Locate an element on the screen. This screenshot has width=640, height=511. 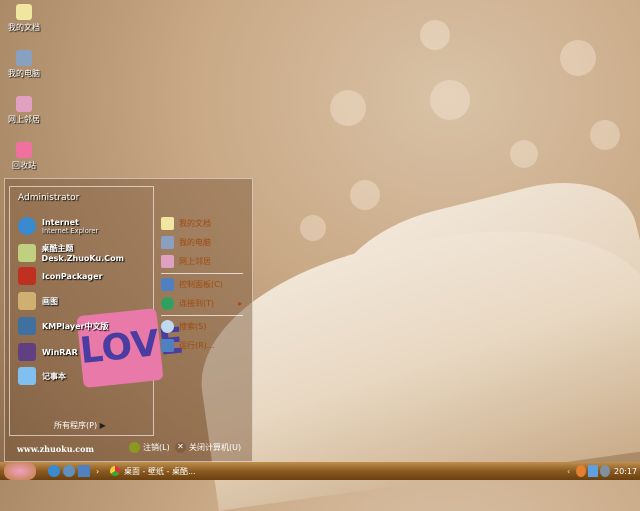
kmplayer-icon is located at coordinates (27, 326).